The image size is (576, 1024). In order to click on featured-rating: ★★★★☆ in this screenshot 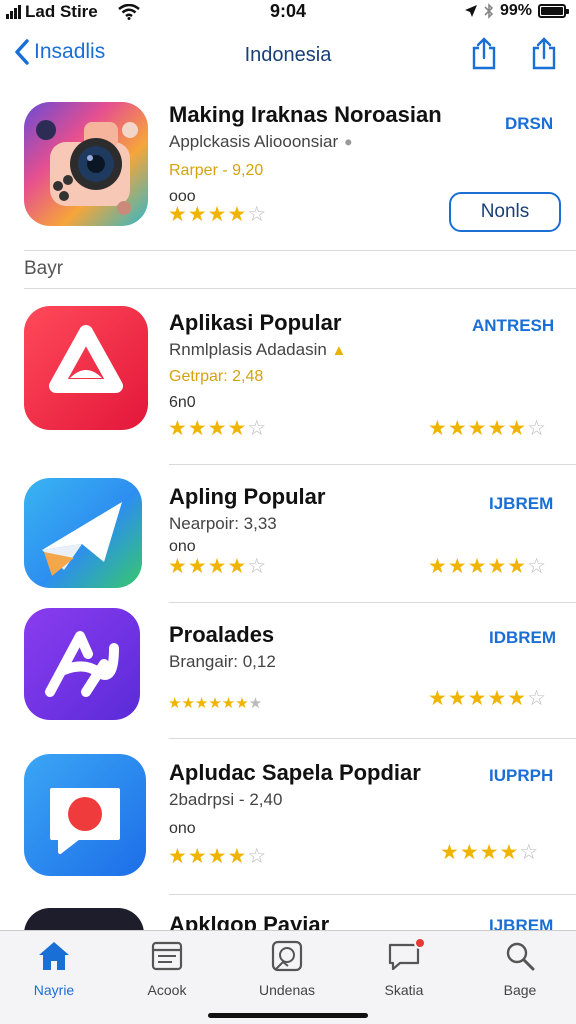, I will do `click(217, 214)`.